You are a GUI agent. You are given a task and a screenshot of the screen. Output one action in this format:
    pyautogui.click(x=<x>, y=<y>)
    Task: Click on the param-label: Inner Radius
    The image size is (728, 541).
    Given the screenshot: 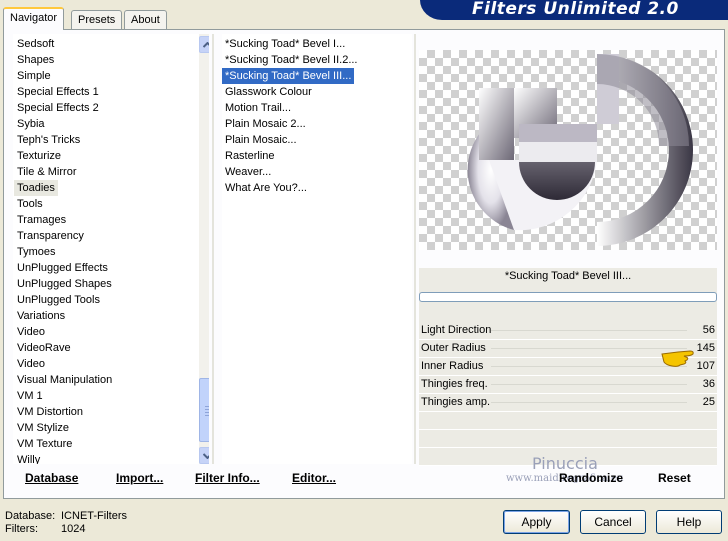 What is the action you would take?
    pyautogui.click(x=452, y=366)
    